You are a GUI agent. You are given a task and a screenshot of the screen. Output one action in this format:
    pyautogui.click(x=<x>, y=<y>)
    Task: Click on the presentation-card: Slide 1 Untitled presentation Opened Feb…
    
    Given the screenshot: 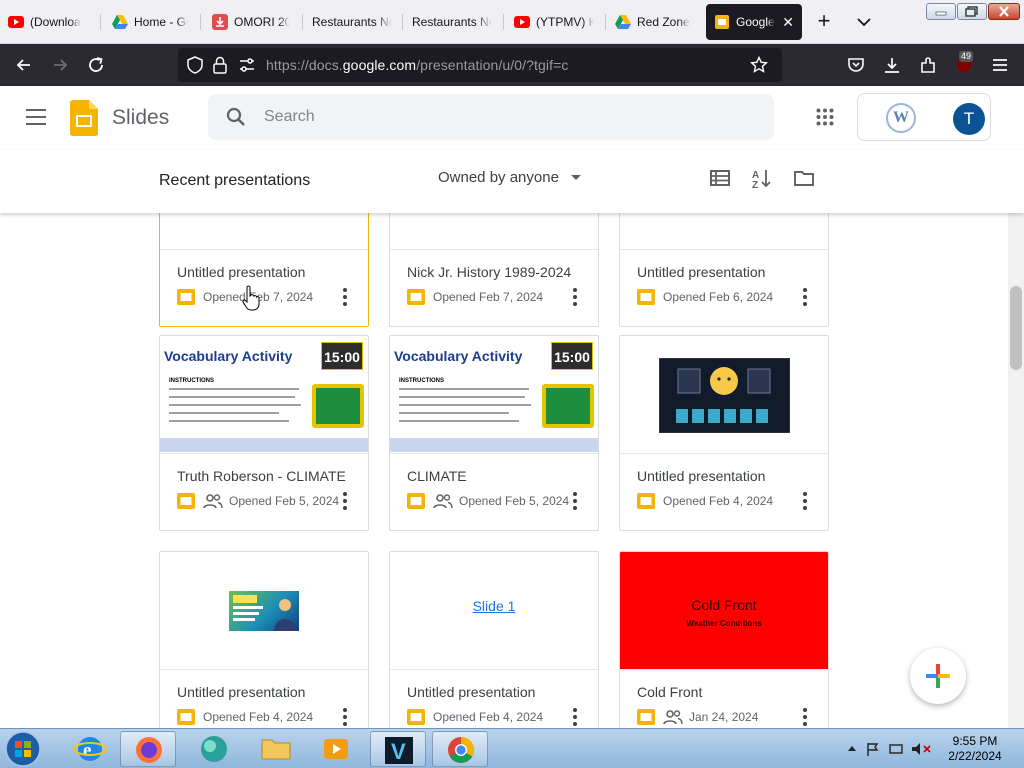 What is the action you would take?
    pyautogui.click(x=494, y=639)
    